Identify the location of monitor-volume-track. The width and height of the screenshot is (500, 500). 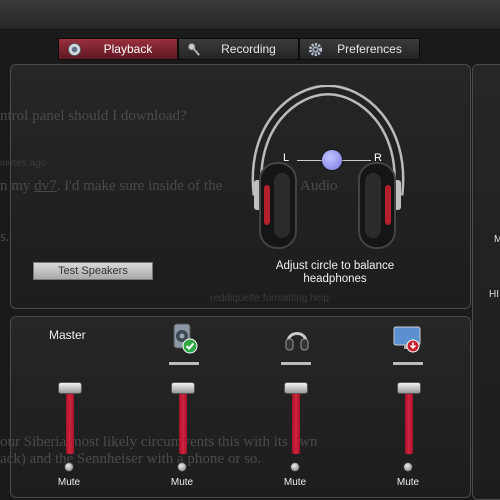
(409, 420).